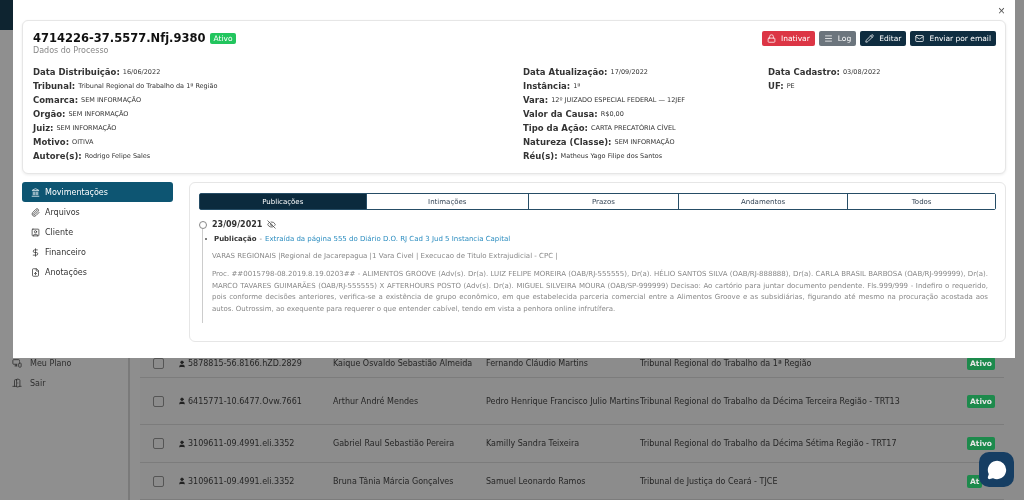 This screenshot has width=1024, height=500. Describe the element at coordinates (35, 192) in the screenshot. I see `bank-icon` at that location.